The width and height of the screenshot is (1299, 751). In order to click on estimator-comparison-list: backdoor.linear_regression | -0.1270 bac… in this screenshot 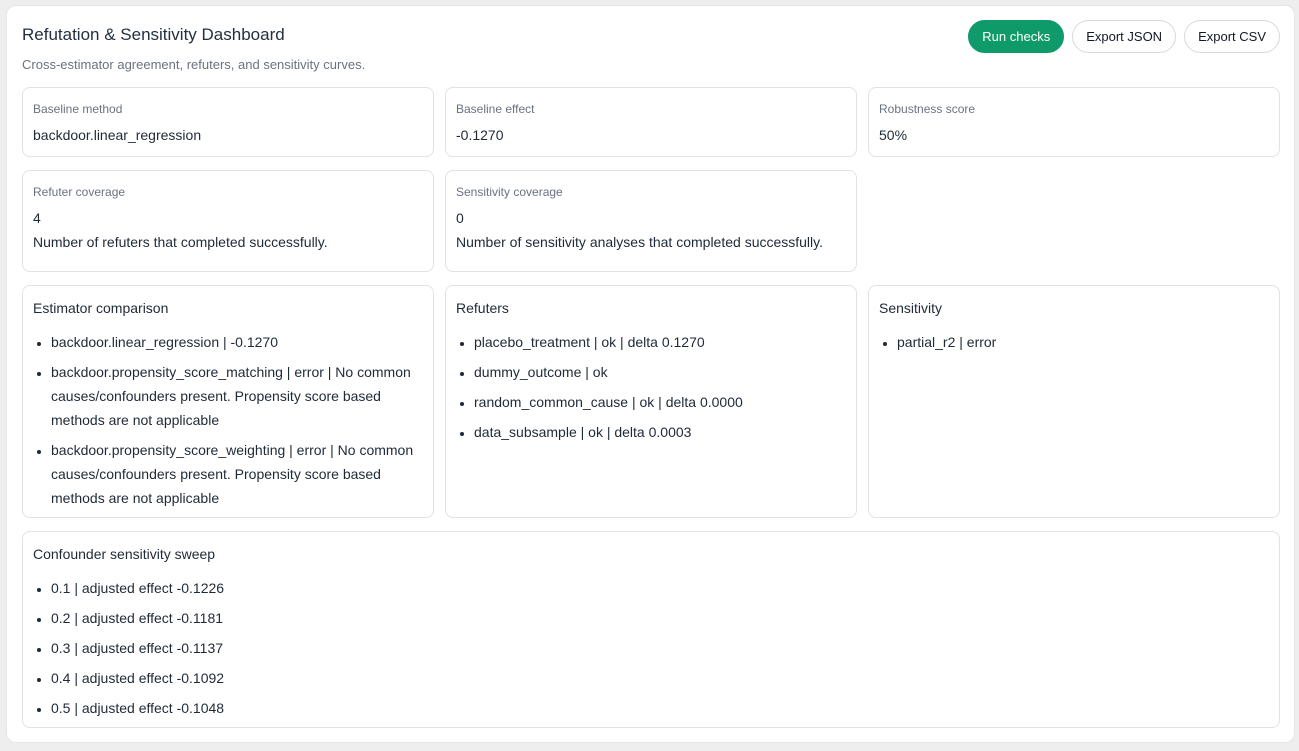, I will do `click(228, 423)`.